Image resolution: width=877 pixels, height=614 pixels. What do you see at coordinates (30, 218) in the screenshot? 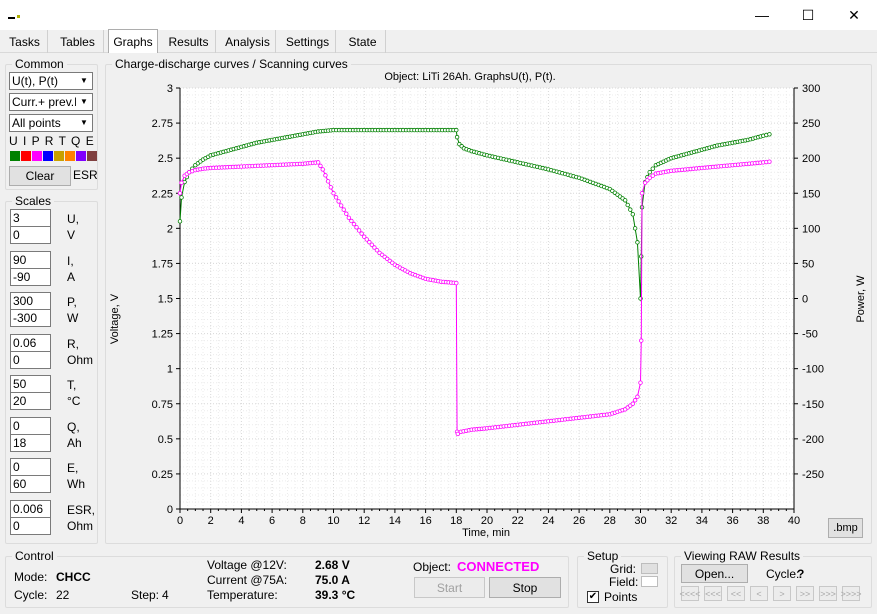
I see `scale-max-input: 3` at bounding box center [30, 218].